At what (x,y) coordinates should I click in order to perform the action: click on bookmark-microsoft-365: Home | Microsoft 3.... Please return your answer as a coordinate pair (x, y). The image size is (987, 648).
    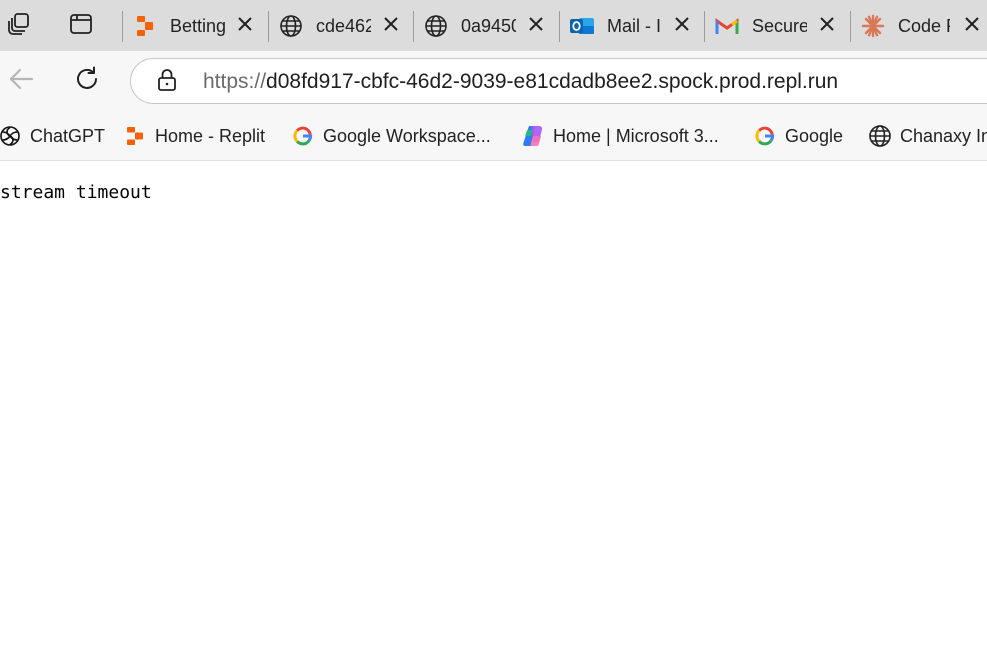
    Looking at the image, I should click on (620, 136).